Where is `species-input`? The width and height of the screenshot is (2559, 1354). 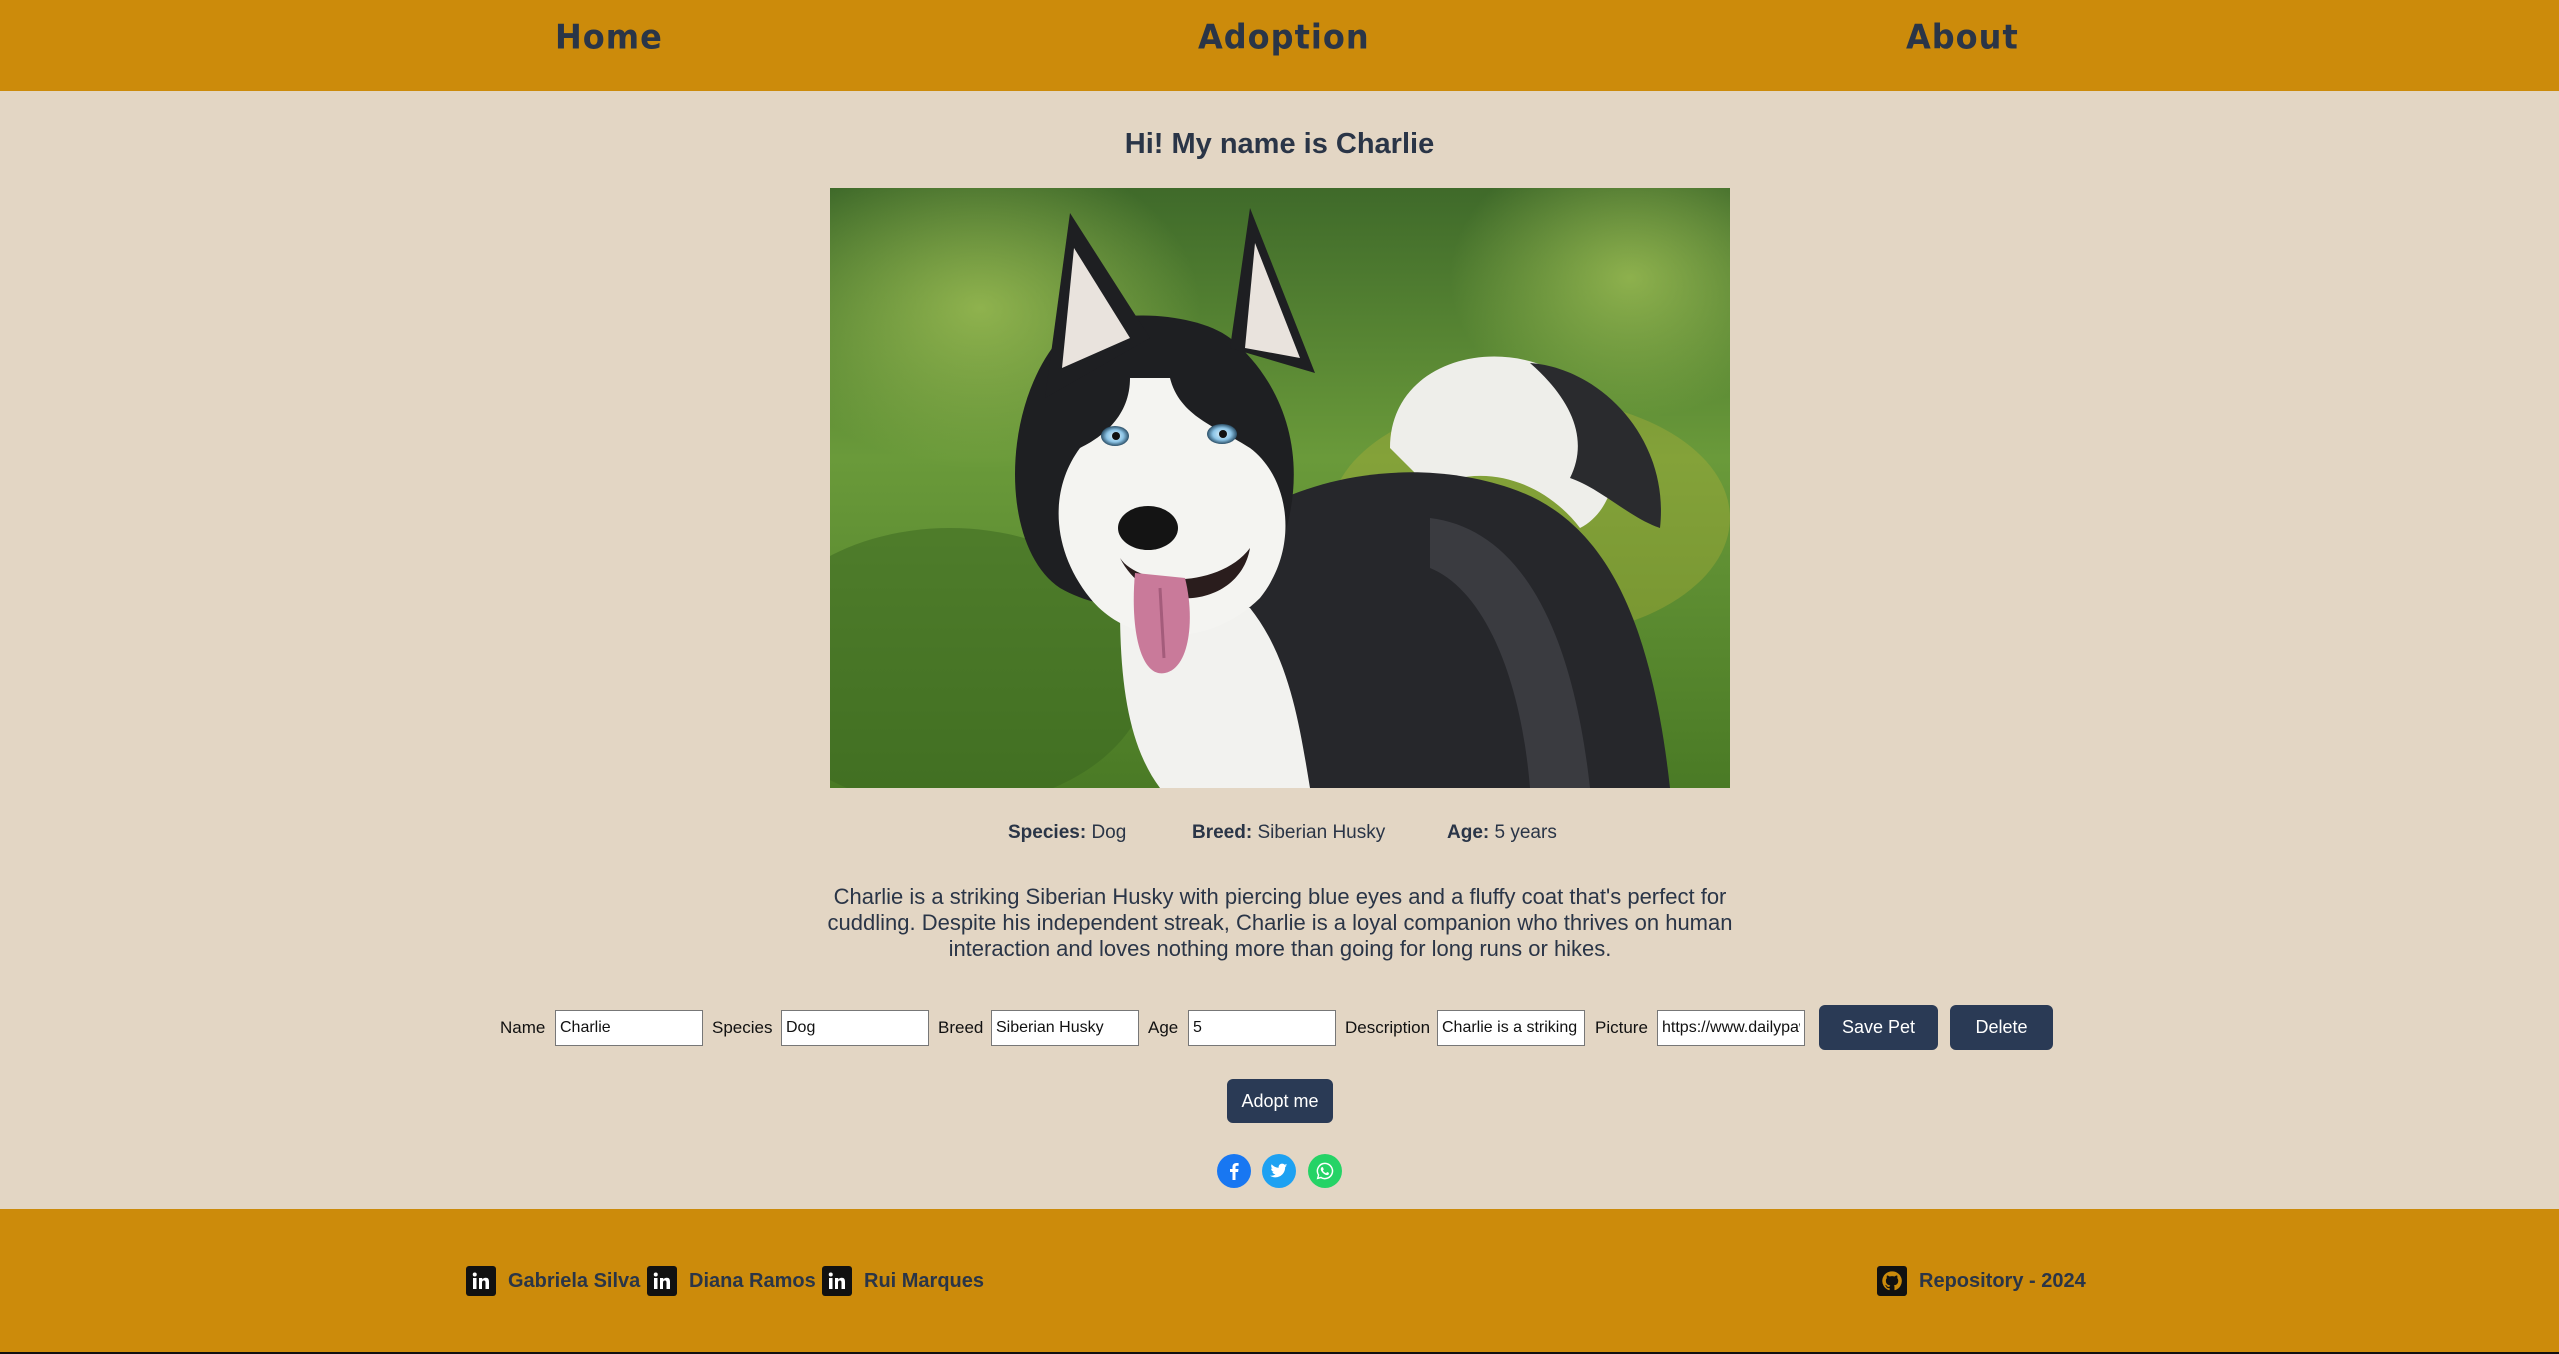
species-input is located at coordinates (855, 1028).